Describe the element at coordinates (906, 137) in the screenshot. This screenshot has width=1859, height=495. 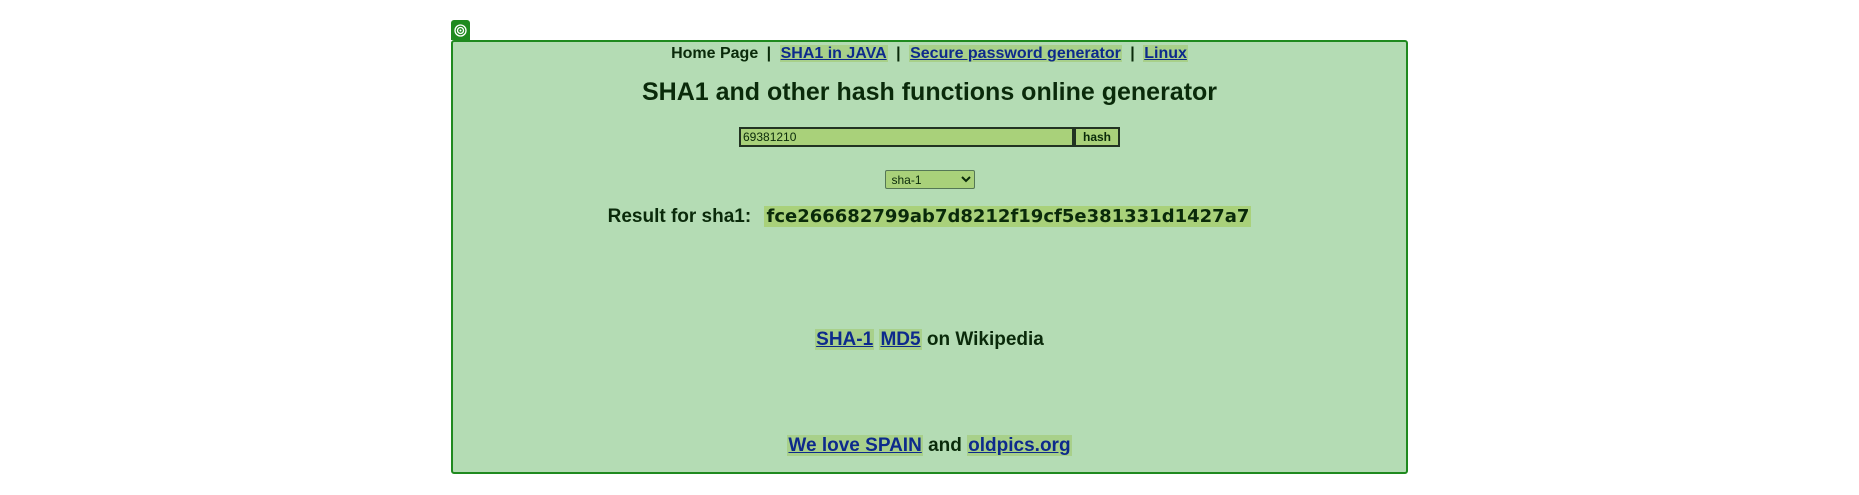
I see `hash-input` at that location.